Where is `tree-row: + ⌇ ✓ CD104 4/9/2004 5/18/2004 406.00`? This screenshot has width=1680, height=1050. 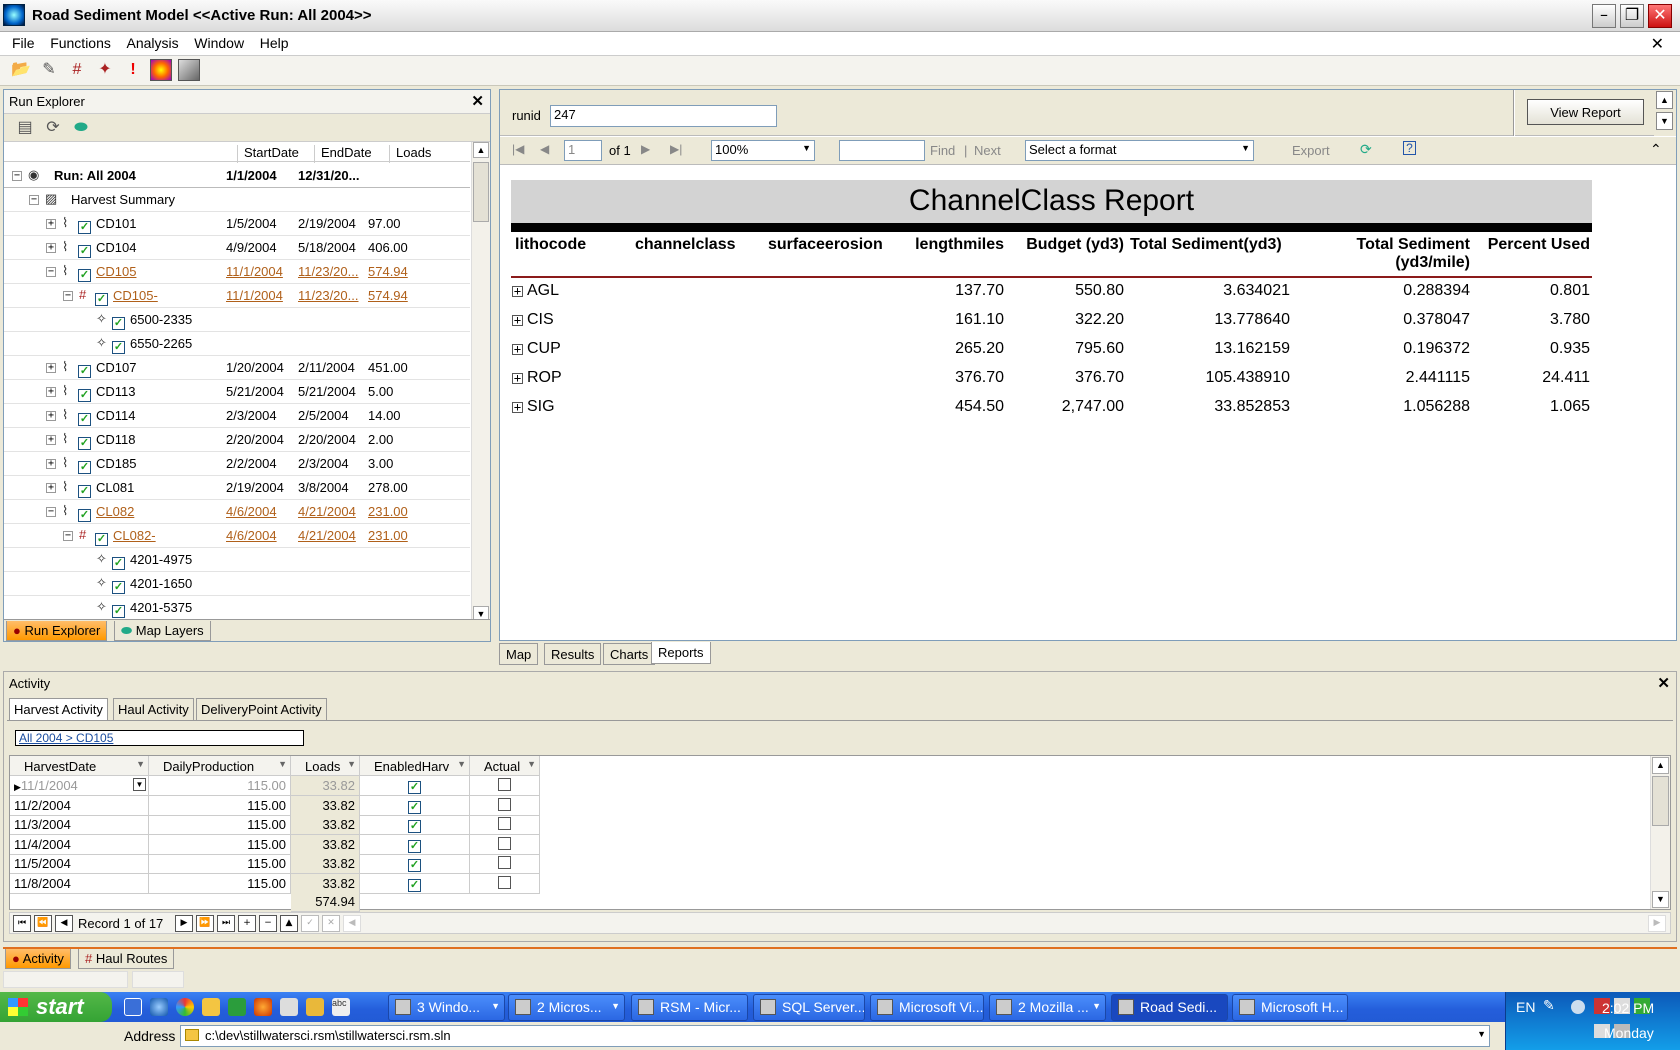 tree-row: + ⌇ ✓ CD104 4/9/2004 5/18/2004 406.00 is located at coordinates (237, 248).